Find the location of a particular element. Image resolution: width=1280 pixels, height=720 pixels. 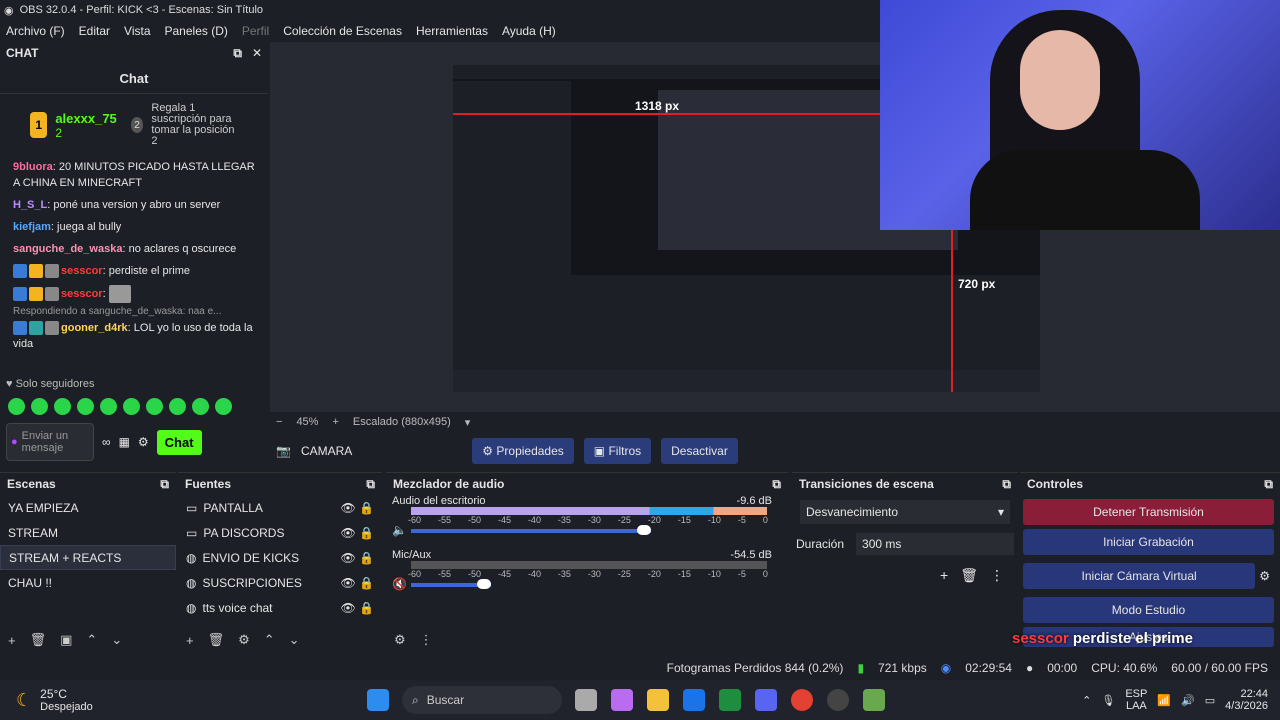

clock: 22:44 4/3/2026 is located at coordinates (1246, 700).